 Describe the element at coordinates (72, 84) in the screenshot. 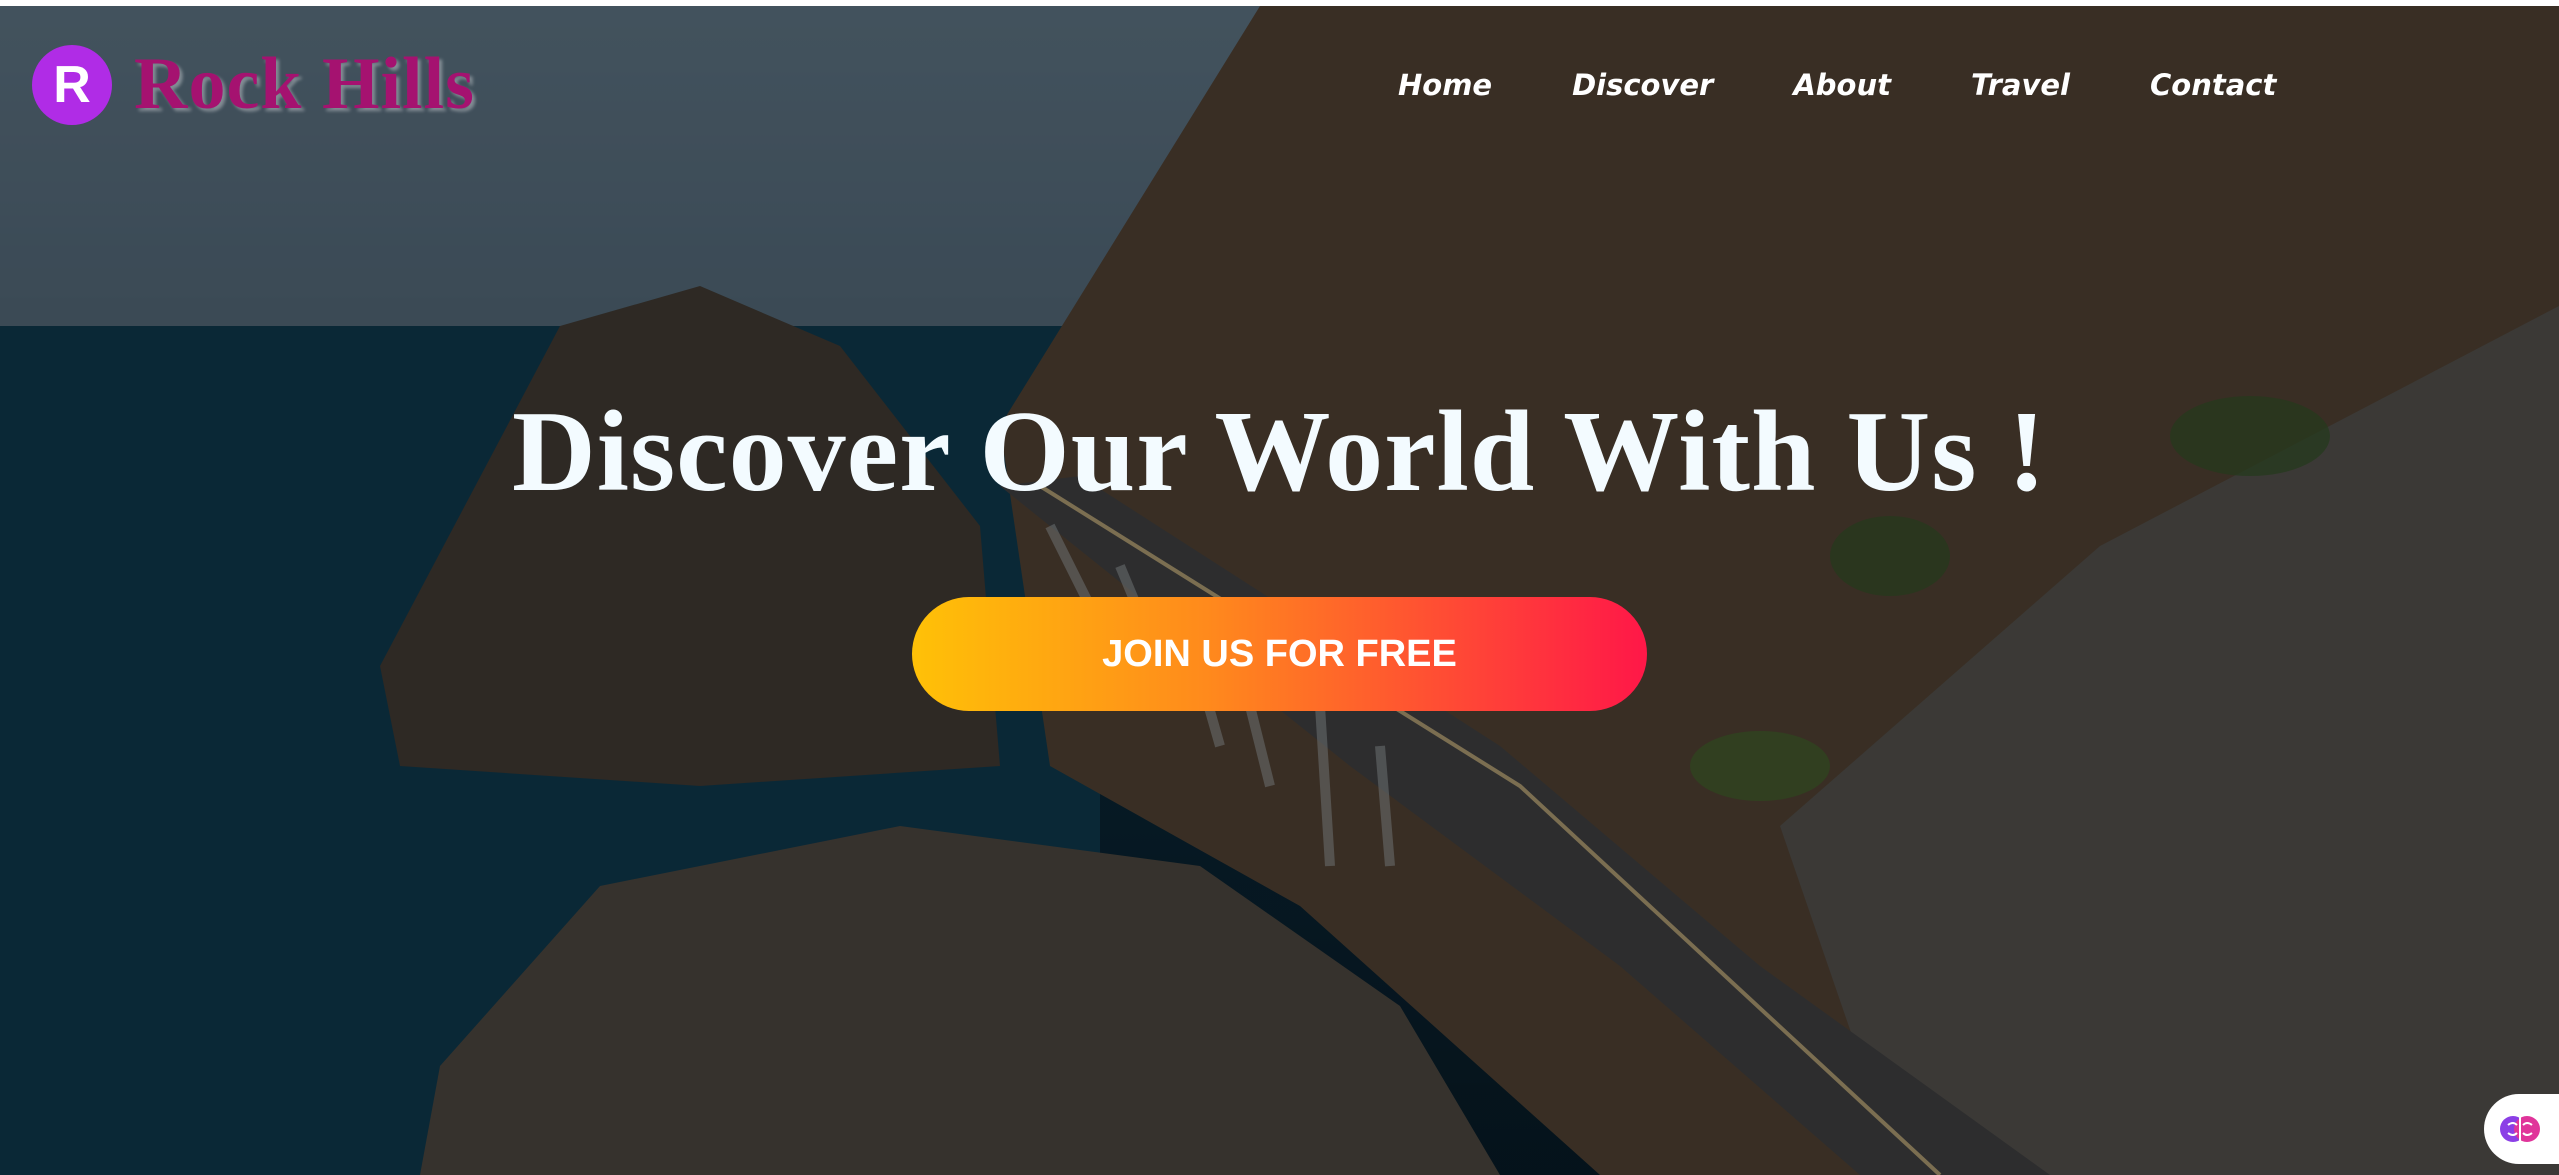

I see `logo-badge-icon: R` at that location.